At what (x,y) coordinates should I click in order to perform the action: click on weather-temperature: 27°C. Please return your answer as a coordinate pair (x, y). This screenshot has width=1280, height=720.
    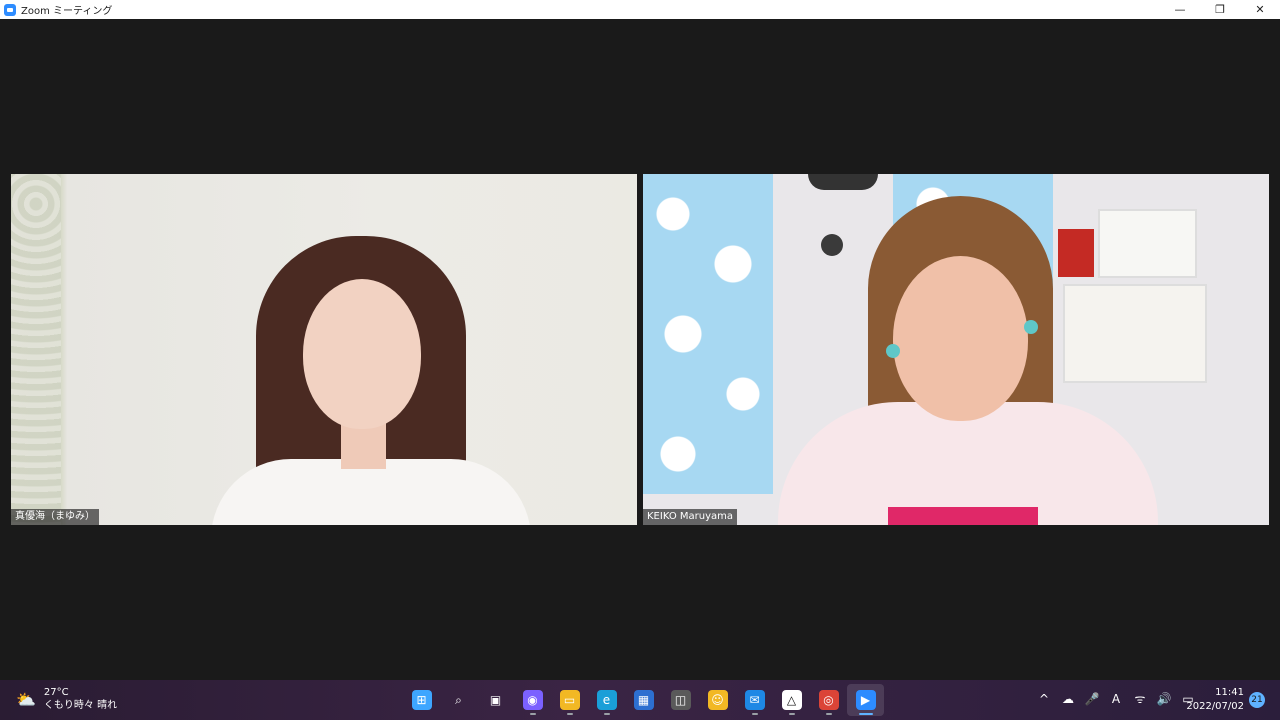
    Looking at the image, I should click on (56, 692).